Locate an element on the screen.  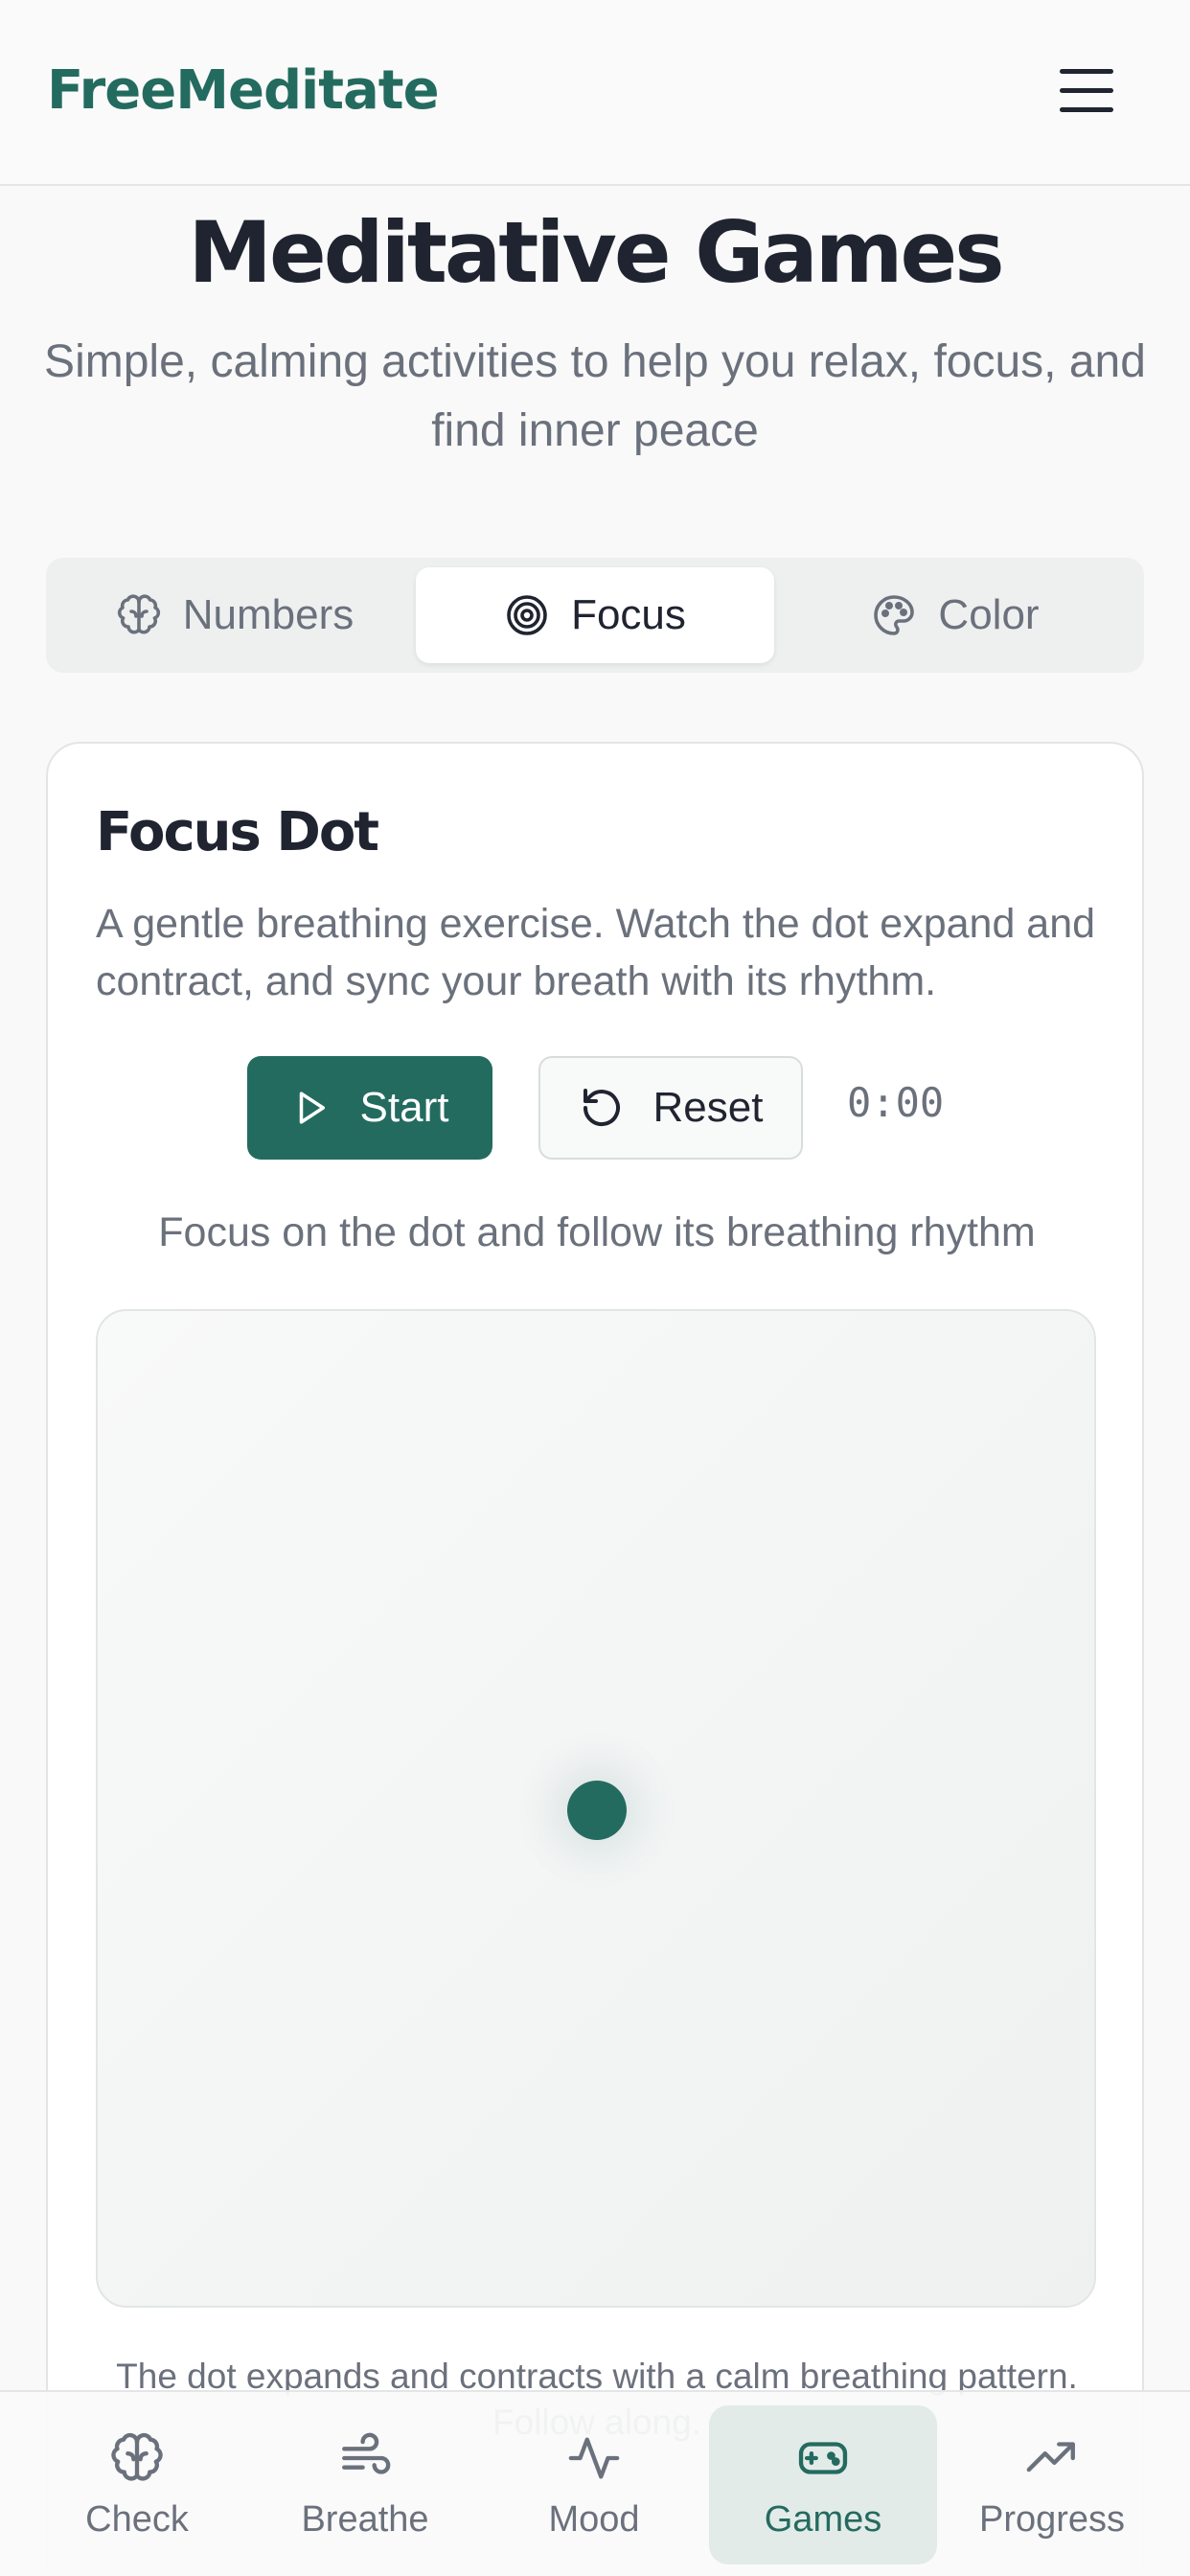
reset-button: Reset is located at coordinates (670, 1108).